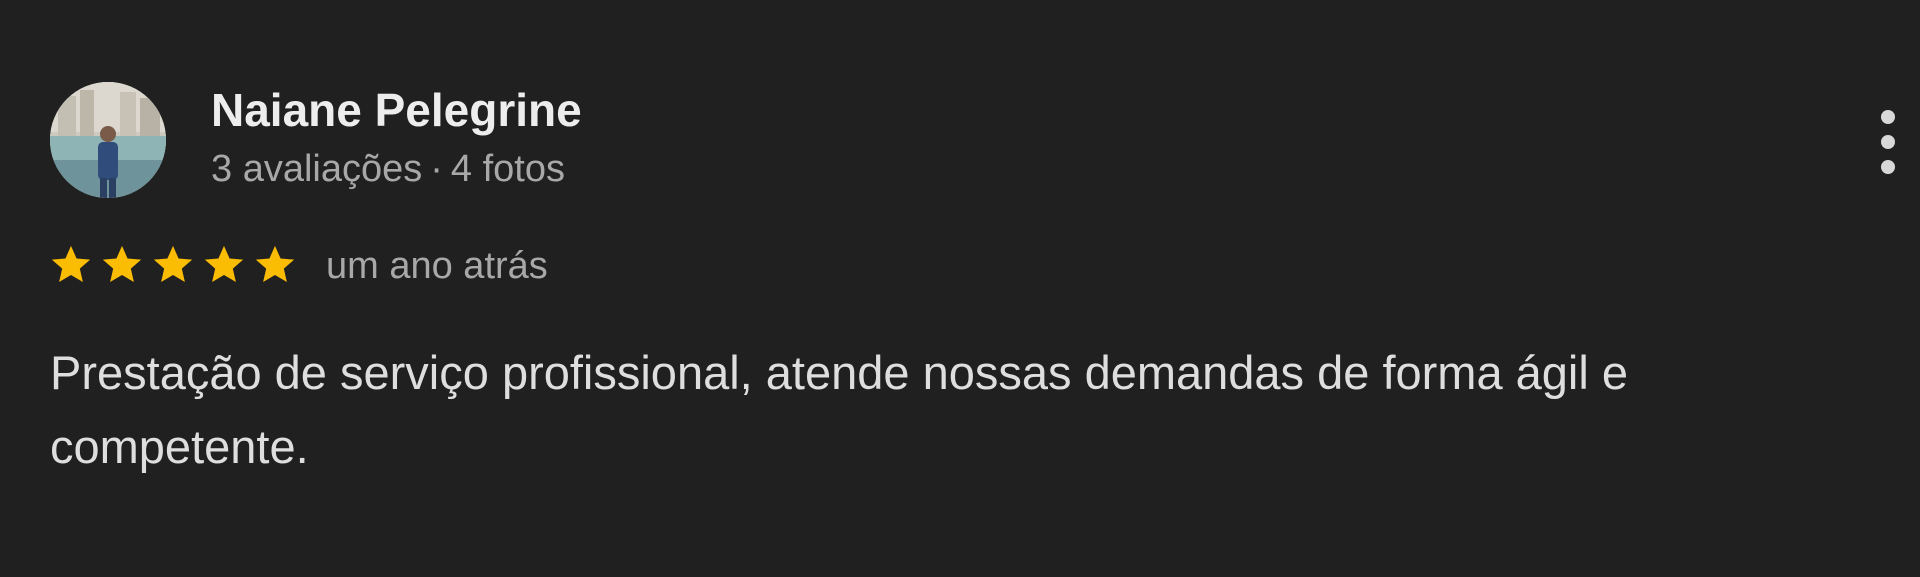 This screenshot has width=1920, height=577. I want to click on review-date: um ano atrás, so click(437, 266).